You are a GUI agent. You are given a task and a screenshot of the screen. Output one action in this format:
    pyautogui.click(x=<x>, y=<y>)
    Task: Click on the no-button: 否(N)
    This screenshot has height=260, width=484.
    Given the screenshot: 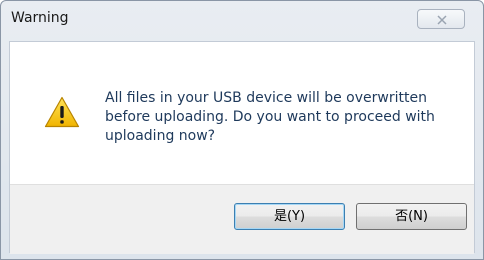 What is the action you would take?
    pyautogui.click(x=411, y=216)
    